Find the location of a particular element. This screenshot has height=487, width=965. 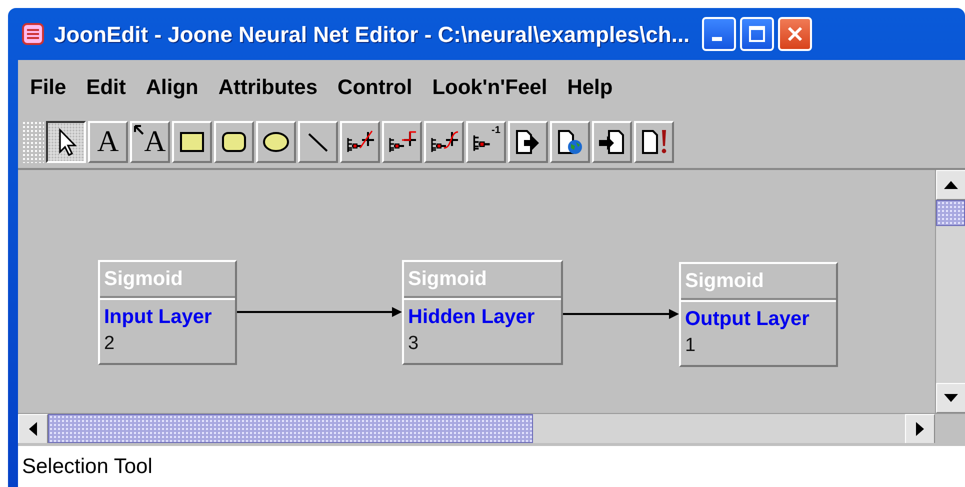

menu-item: Control is located at coordinates (375, 88).